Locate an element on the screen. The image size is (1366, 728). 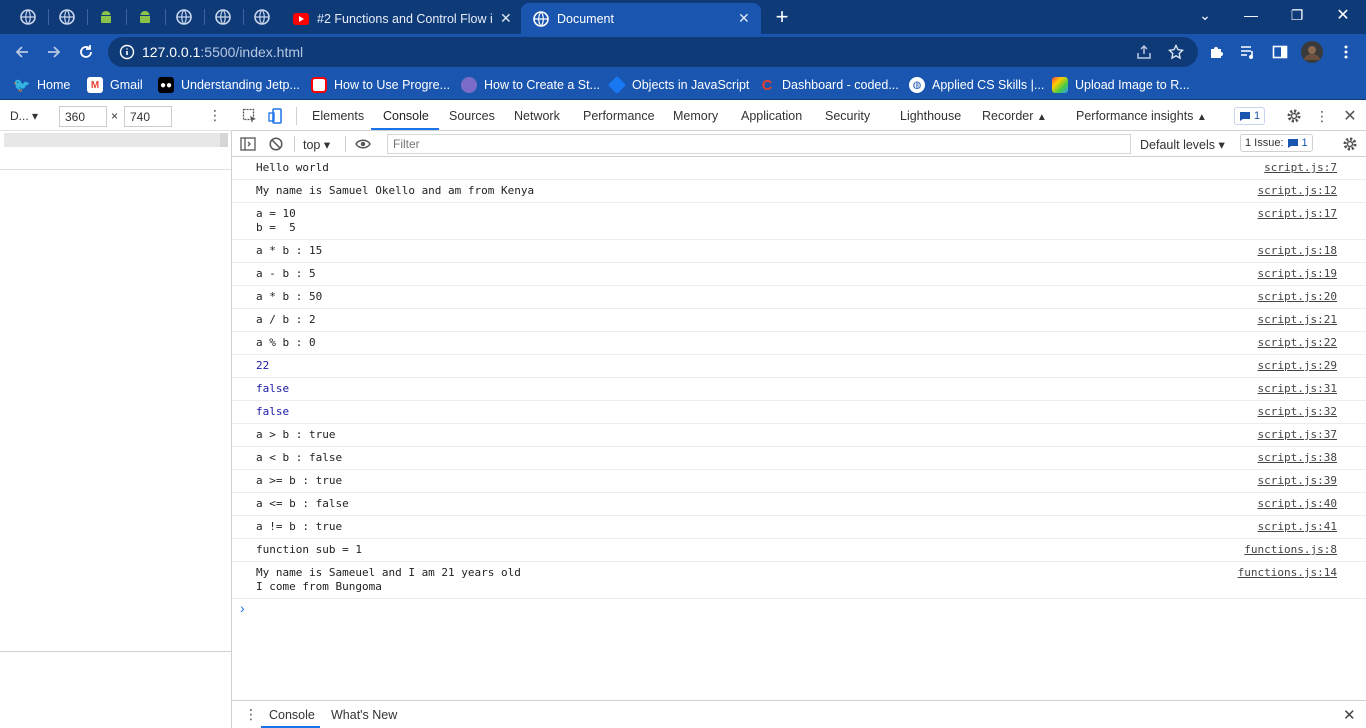
tab-performance: Performance is located at coordinates (619, 116).